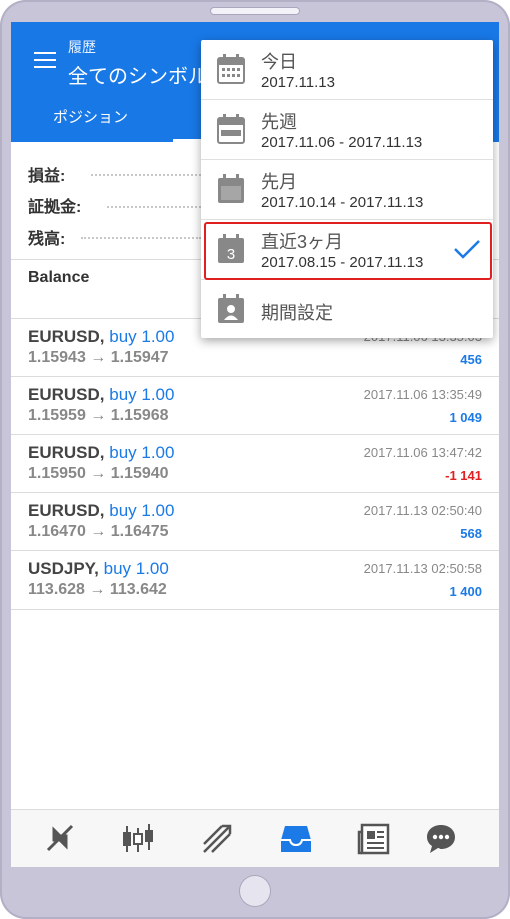 The image size is (510, 919). I want to click on period-label: 先週, so click(279, 122).